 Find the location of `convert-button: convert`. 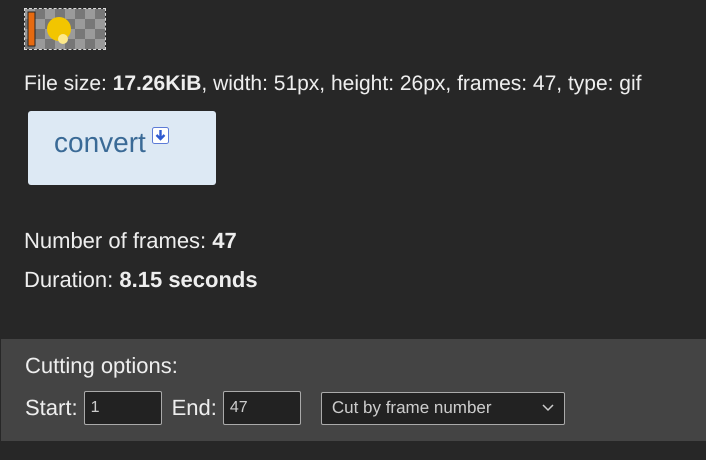

convert-button: convert is located at coordinates (122, 148).